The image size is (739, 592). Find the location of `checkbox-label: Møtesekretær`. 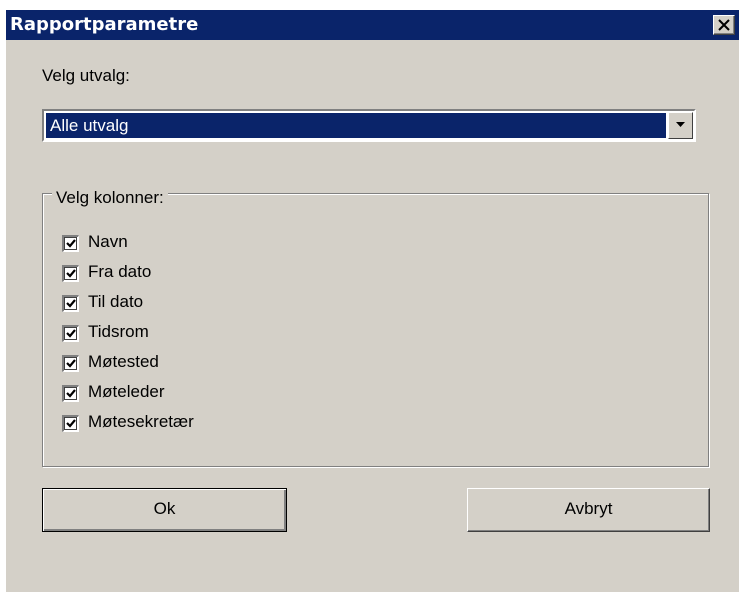

checkbox-label: Møtesekretær is located at coordinates (141, 421).